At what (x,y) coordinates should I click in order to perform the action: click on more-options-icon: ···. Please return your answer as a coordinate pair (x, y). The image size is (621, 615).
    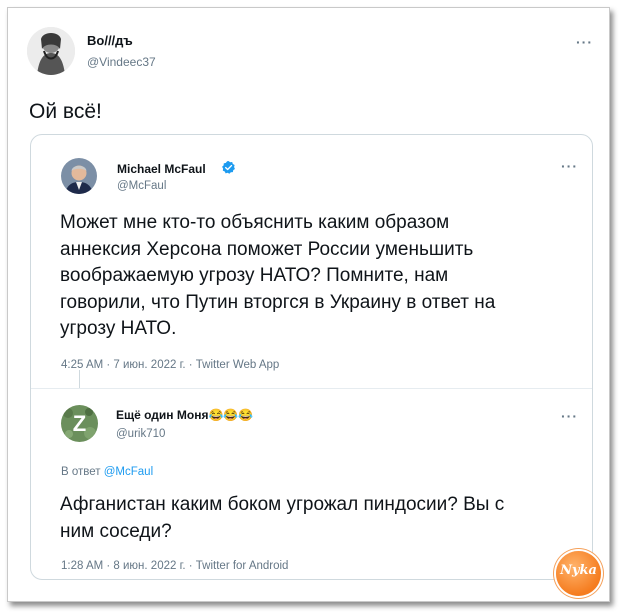
    Looking at the image, I should click on (584, 42).